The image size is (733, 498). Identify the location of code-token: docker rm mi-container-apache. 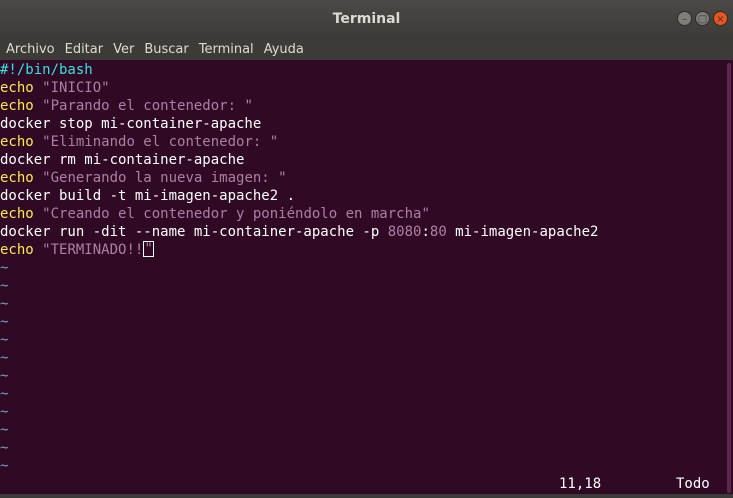
(122, 160).